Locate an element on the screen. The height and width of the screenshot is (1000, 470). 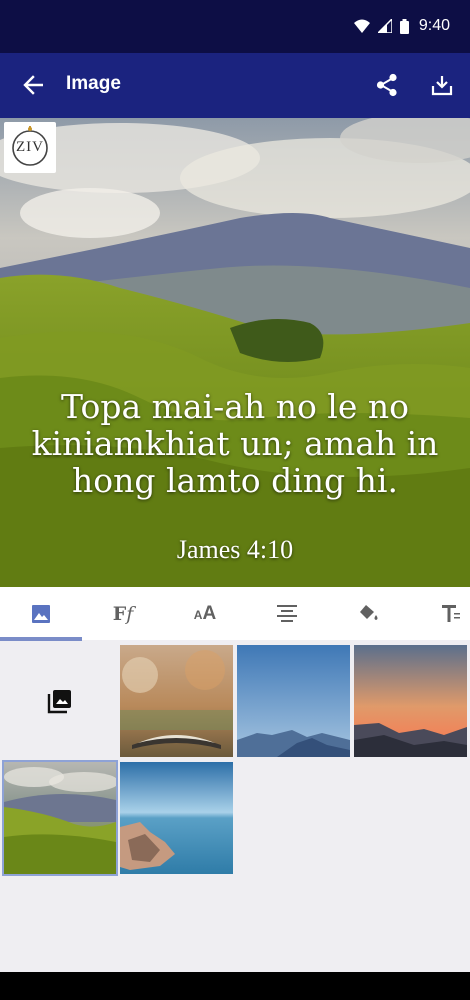
font-size-icon: AA is located at coordinates (205, 613).